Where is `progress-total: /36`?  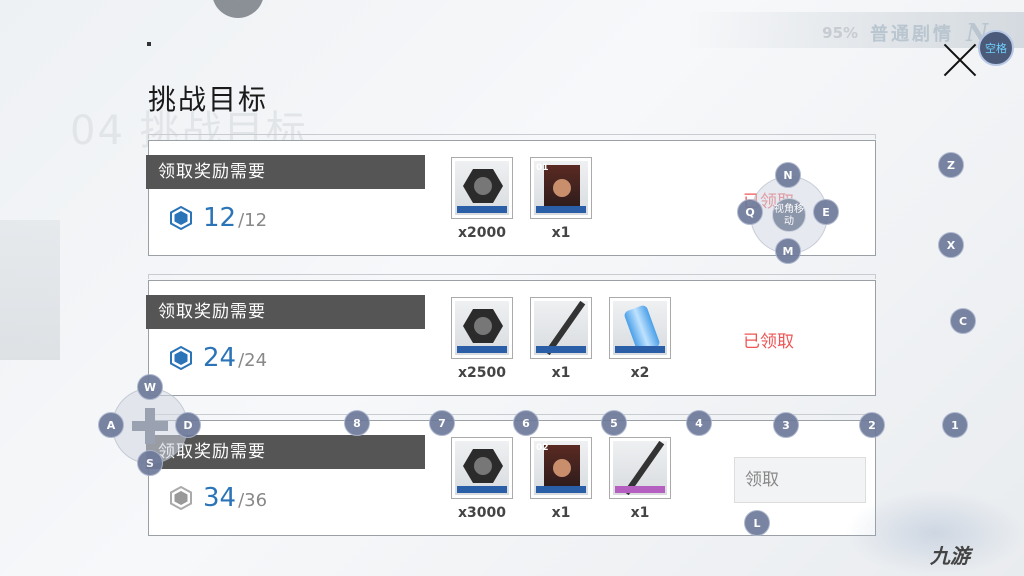 progress-total: /36 is located at coordinates (253, 500).